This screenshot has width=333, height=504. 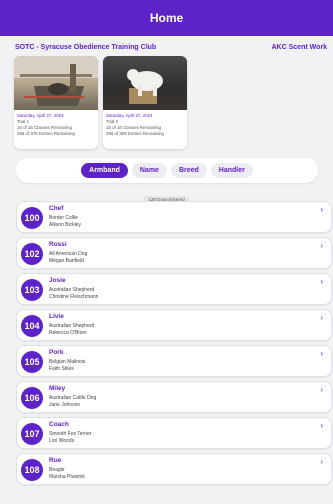 I want to click on dog-row: 105 Pork Belgian Malinois Faith Stiles ›, so click(x=174, y=361).